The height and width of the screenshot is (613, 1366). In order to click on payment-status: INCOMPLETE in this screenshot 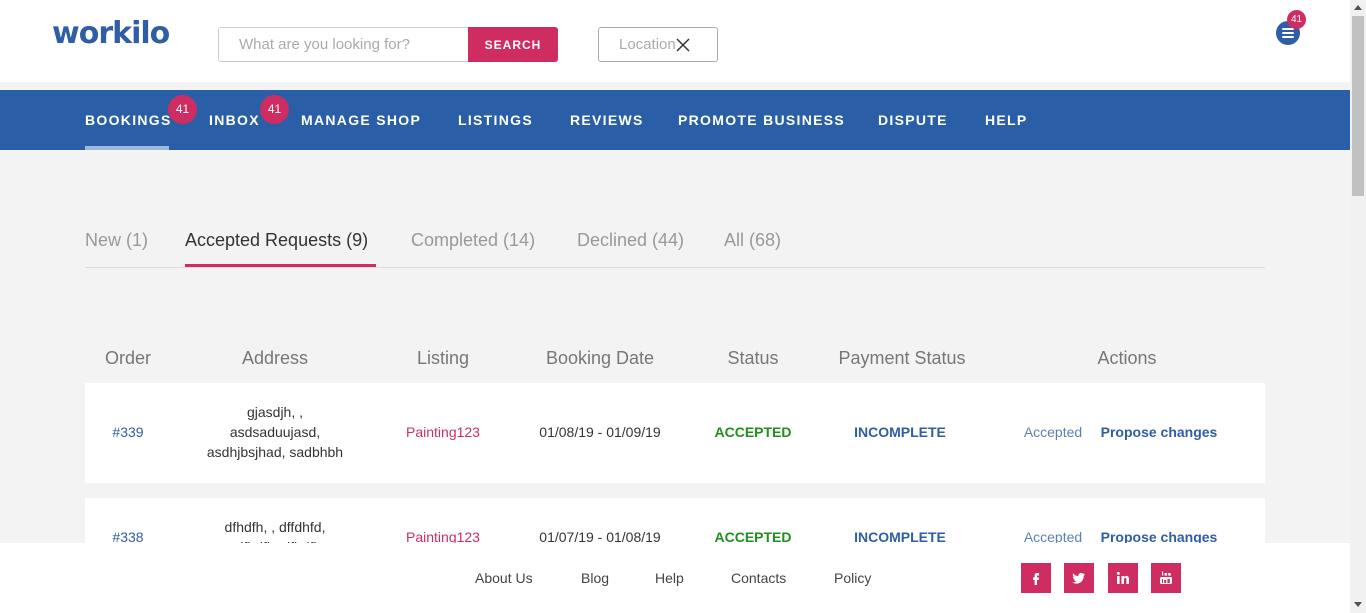, I will do `click(900, 432)`.